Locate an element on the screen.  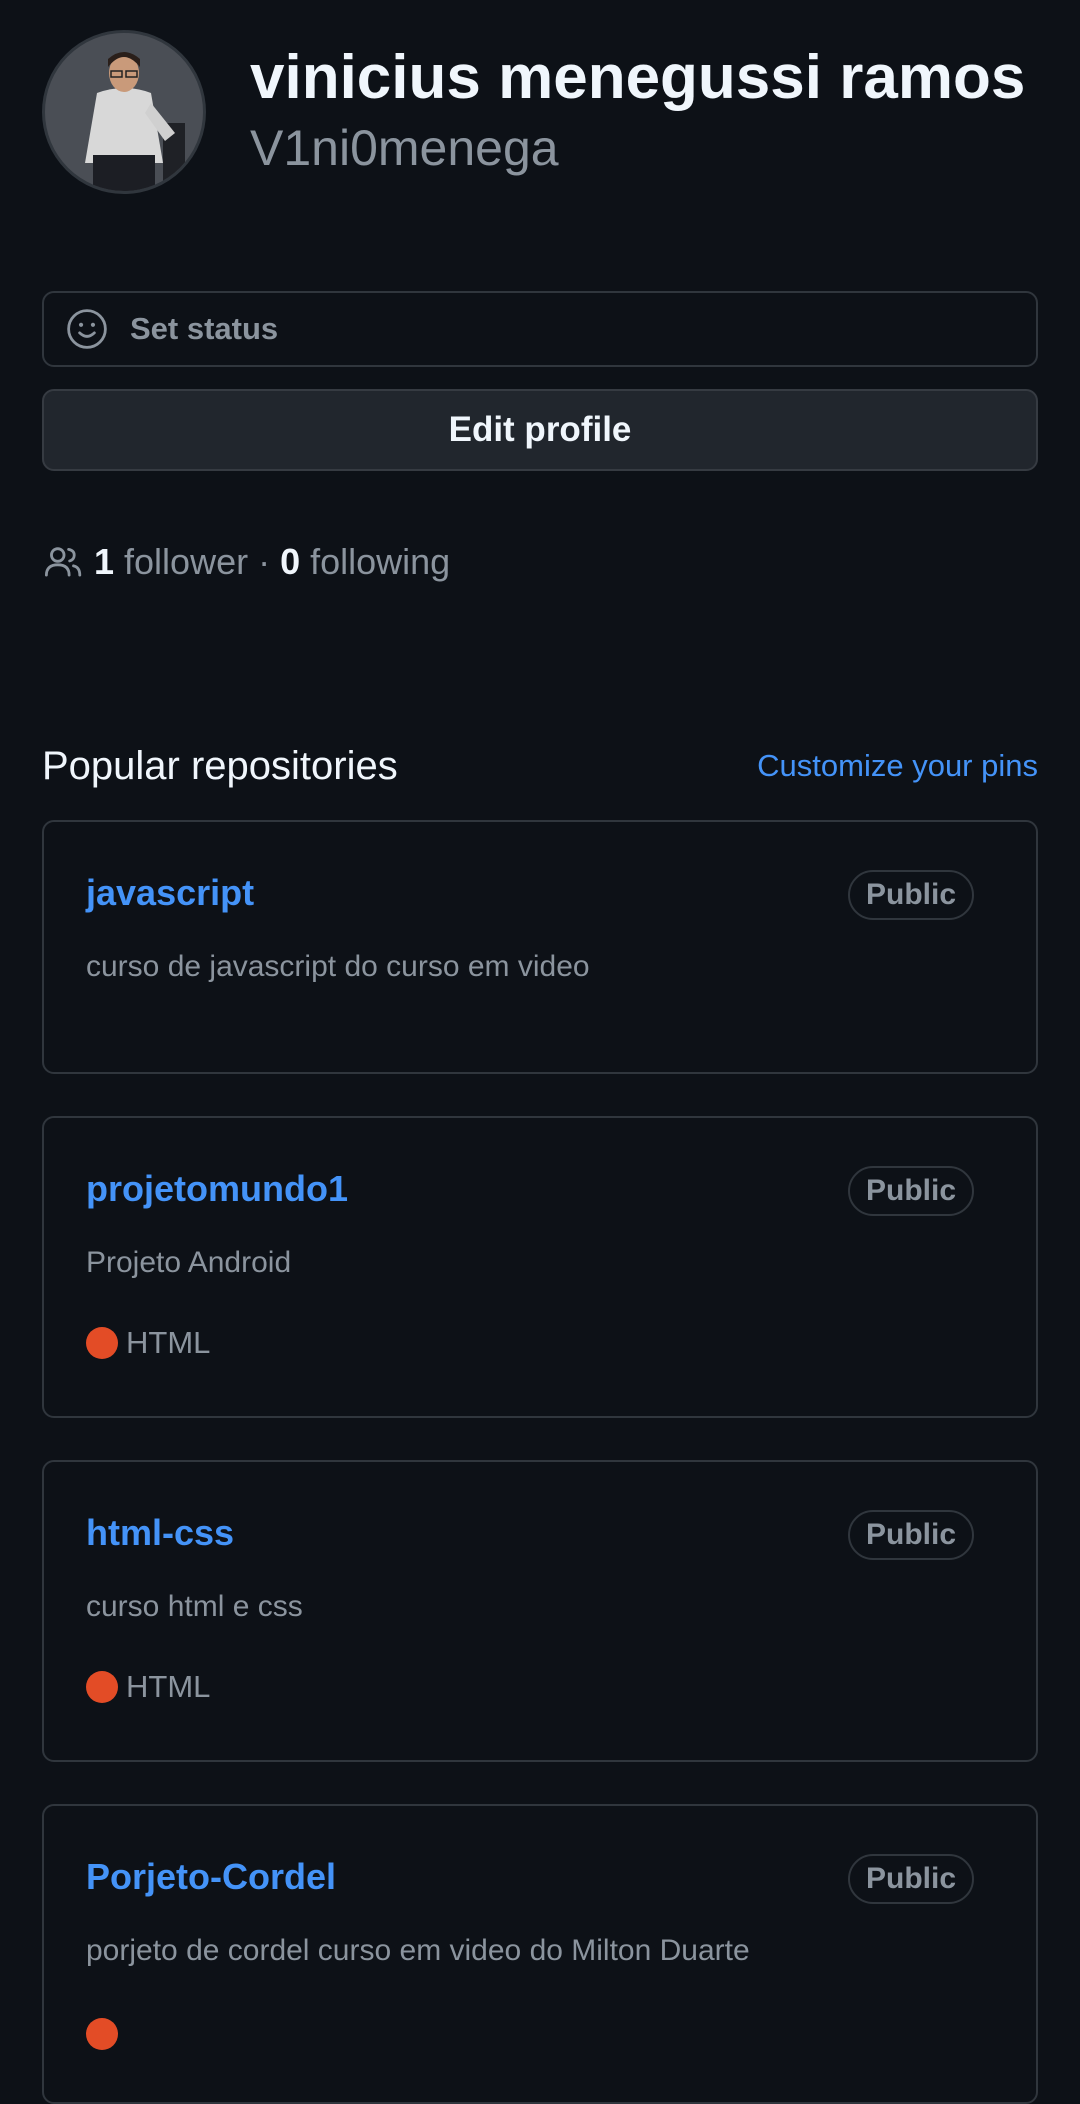
following-count: 0 is located at coordinates (290, 562).